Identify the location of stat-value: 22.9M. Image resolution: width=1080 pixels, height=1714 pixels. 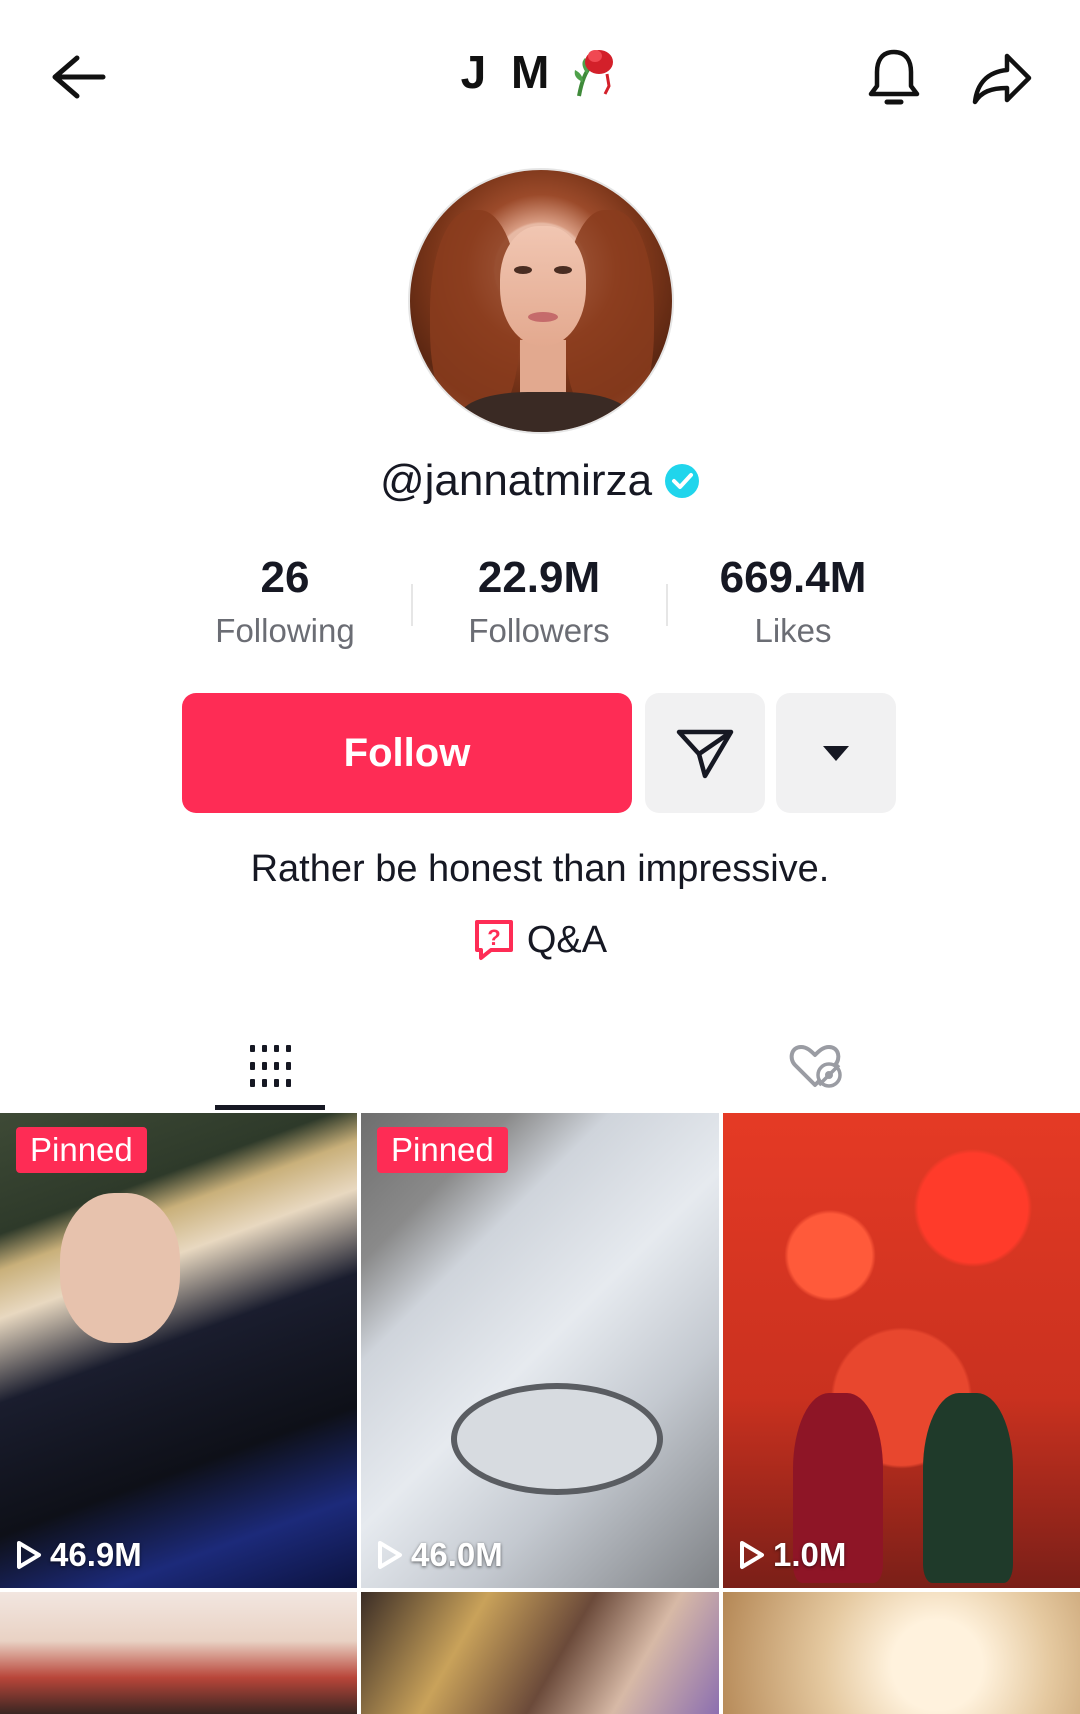
(539, 577).